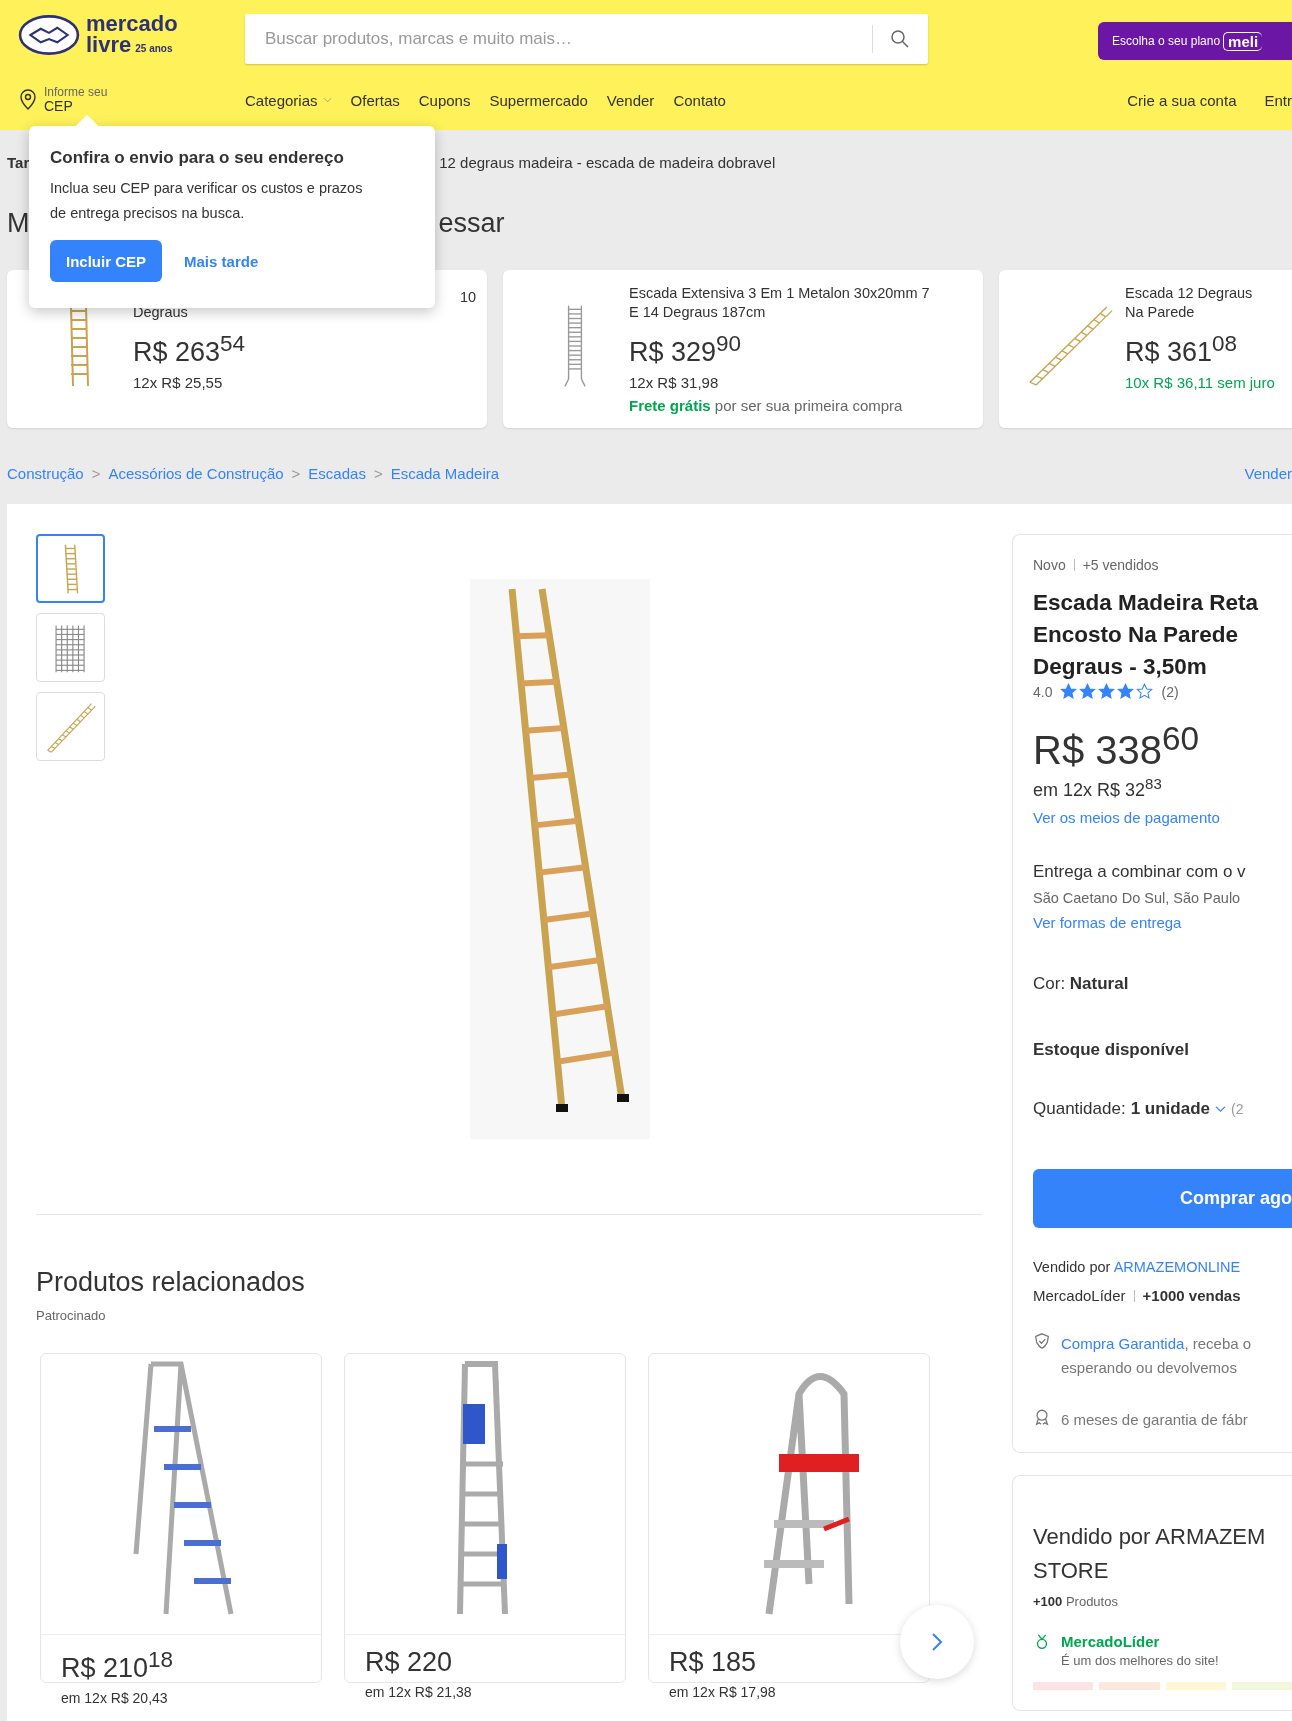  What do you see at coordinates (1049, 565) in the screenshot?
I see `condition-text: Novo` at bounding box center [1049, 565].